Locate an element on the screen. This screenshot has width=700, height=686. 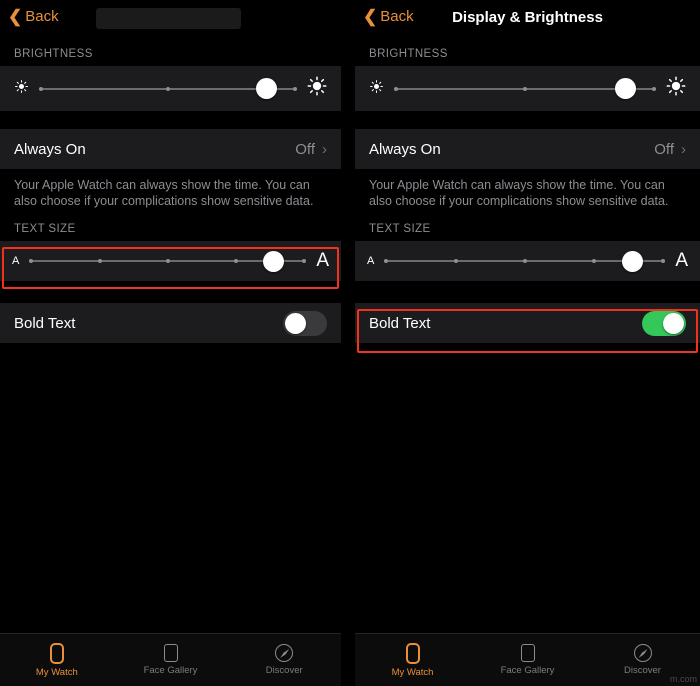
watermark: m.com is located at coordinates (683, 679).